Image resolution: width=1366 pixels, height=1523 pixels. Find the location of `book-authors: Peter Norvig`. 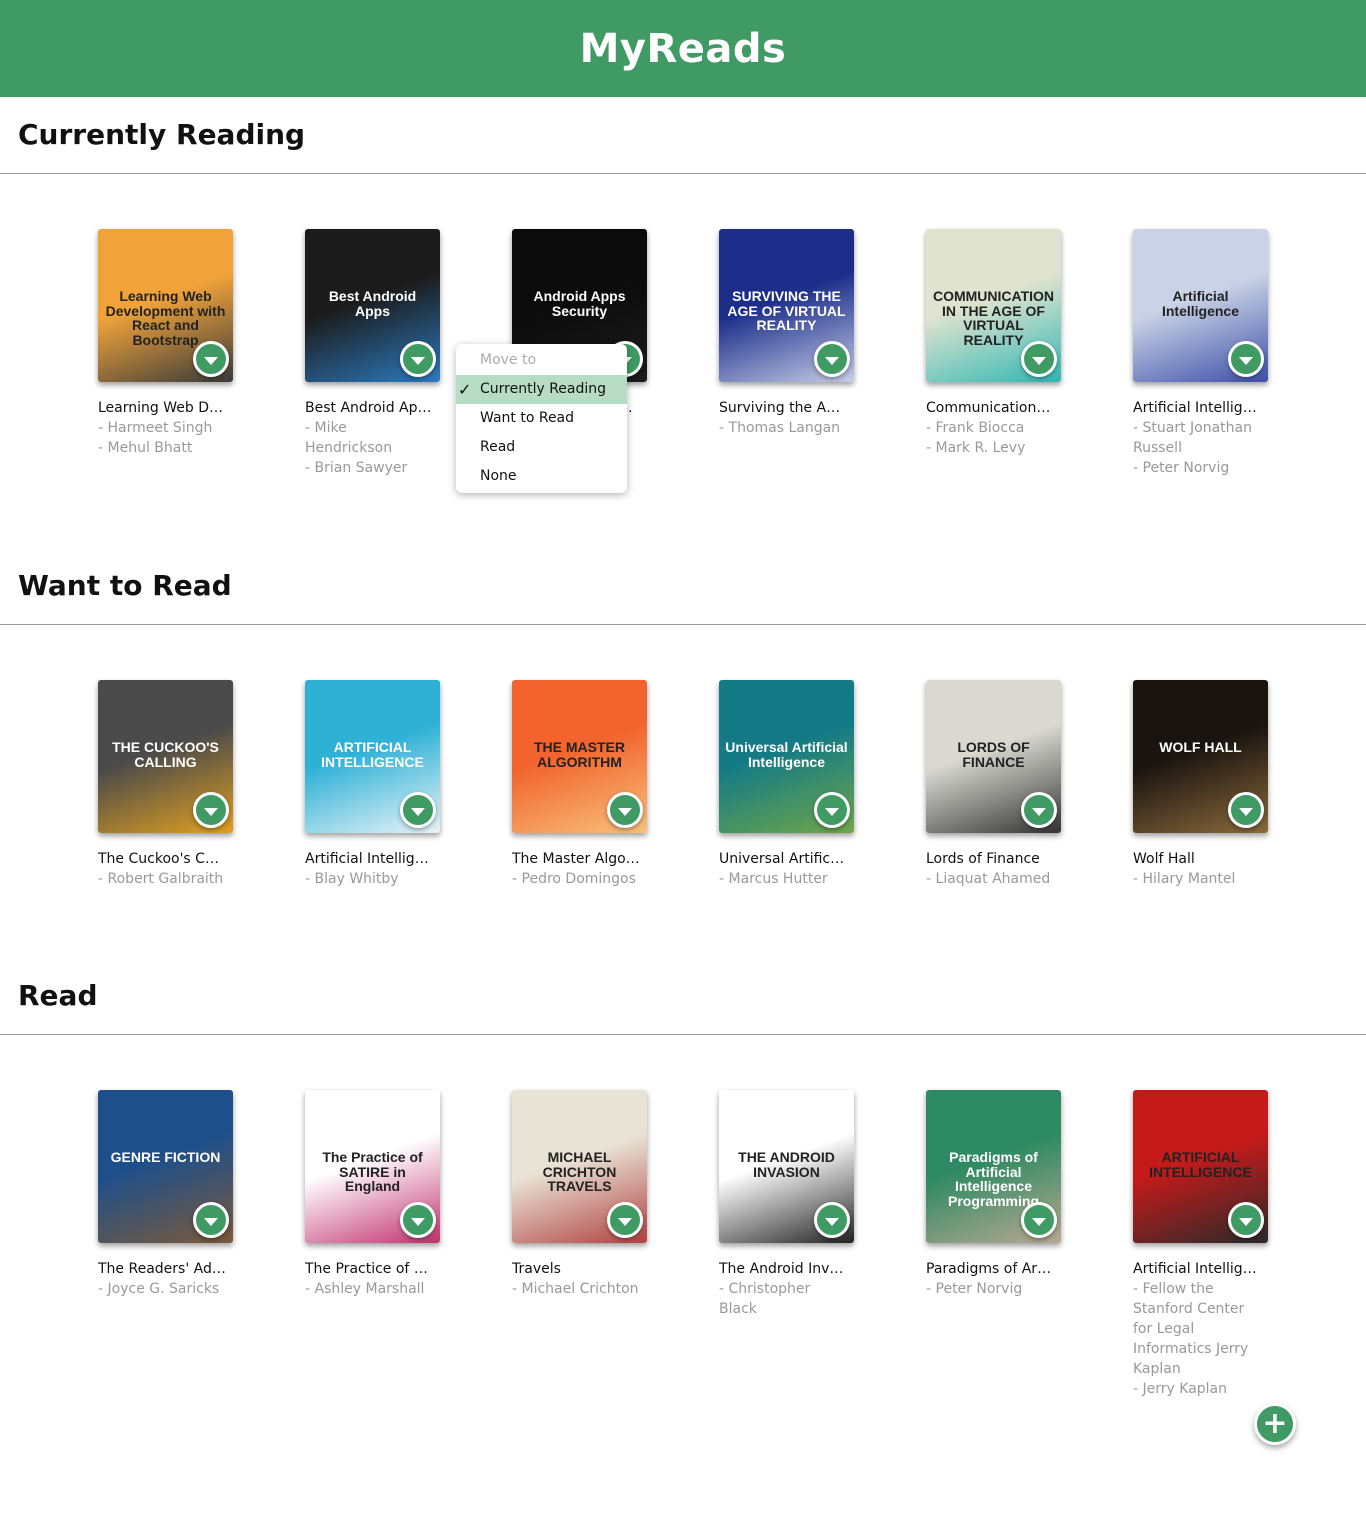

book-authors: Peter Norvig is located at coordinates (991, 1289).